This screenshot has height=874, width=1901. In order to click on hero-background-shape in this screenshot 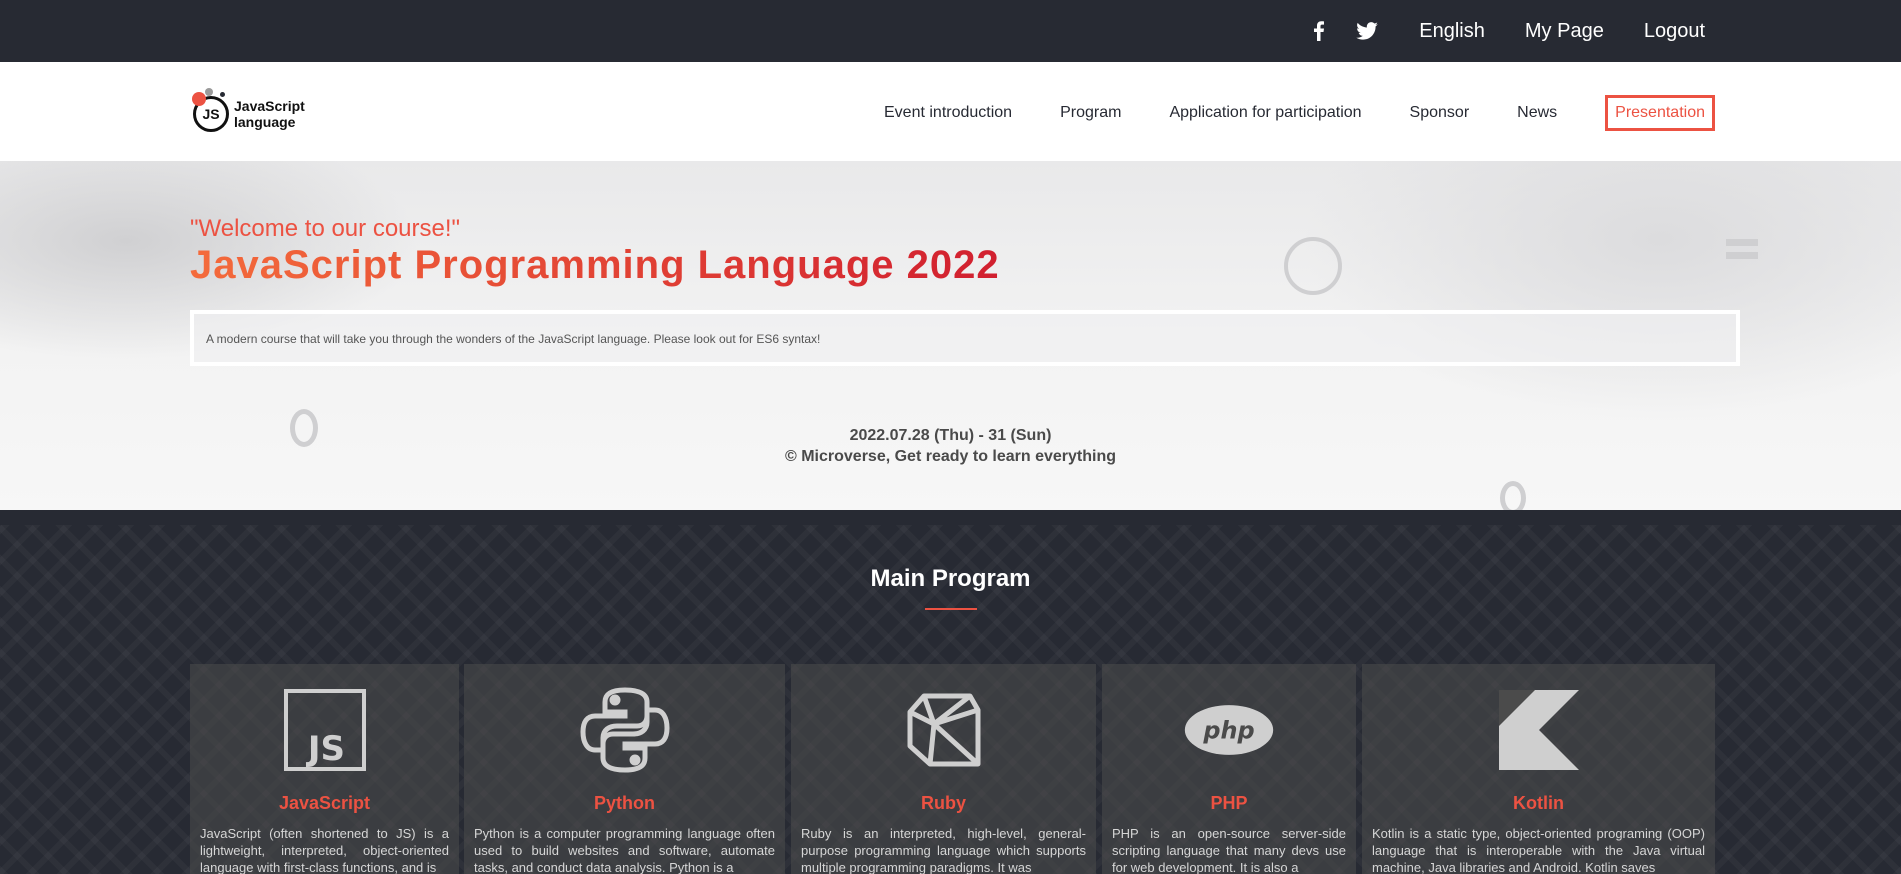, I will do `click(1600, 291)`.